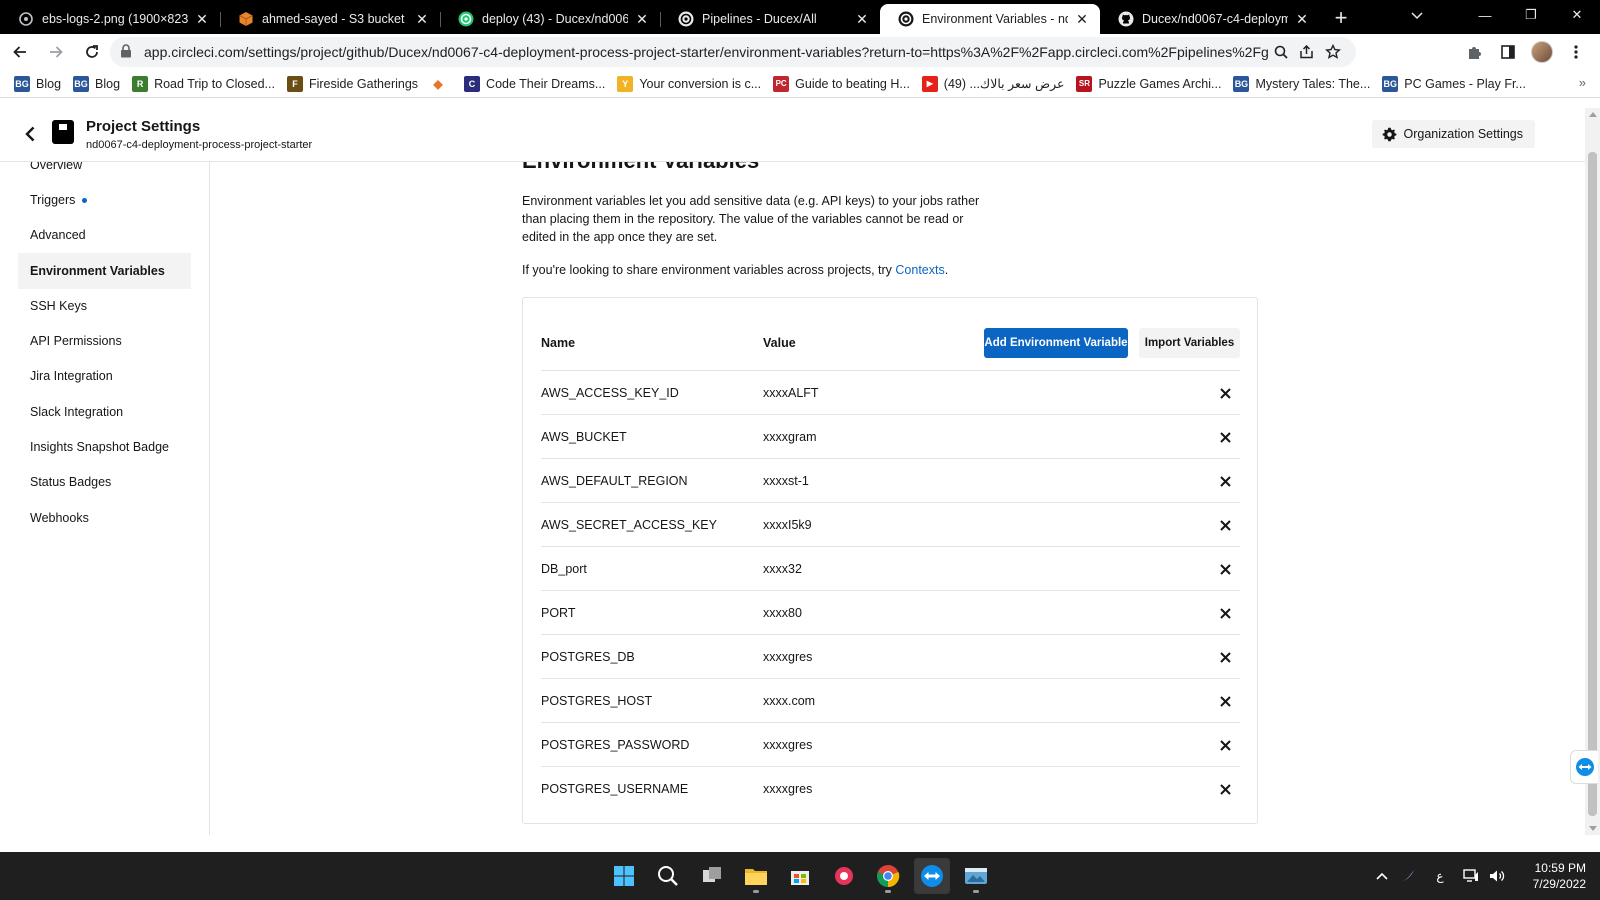 Image resolution: width=1600 pixels, height=900 pixels. Describe the element at coordinates (1307, 52) in the screenshot. I see `share-icon` at that location.